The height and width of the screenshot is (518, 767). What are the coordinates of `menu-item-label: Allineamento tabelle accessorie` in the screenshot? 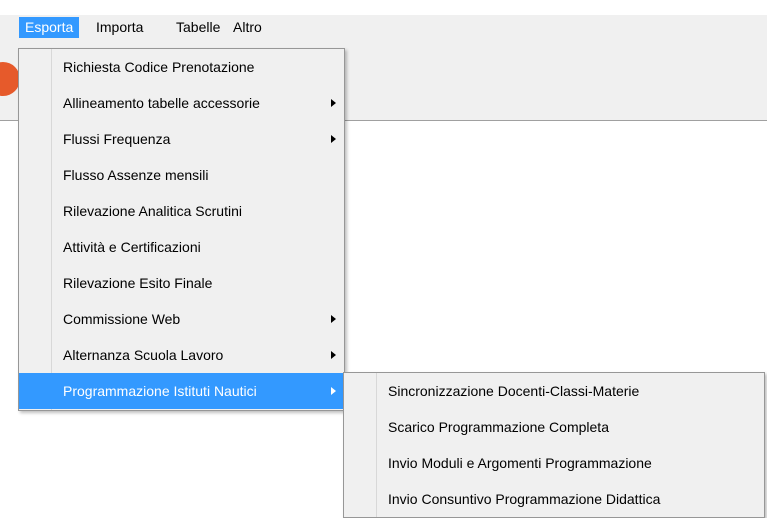 It's located at (161, 103).